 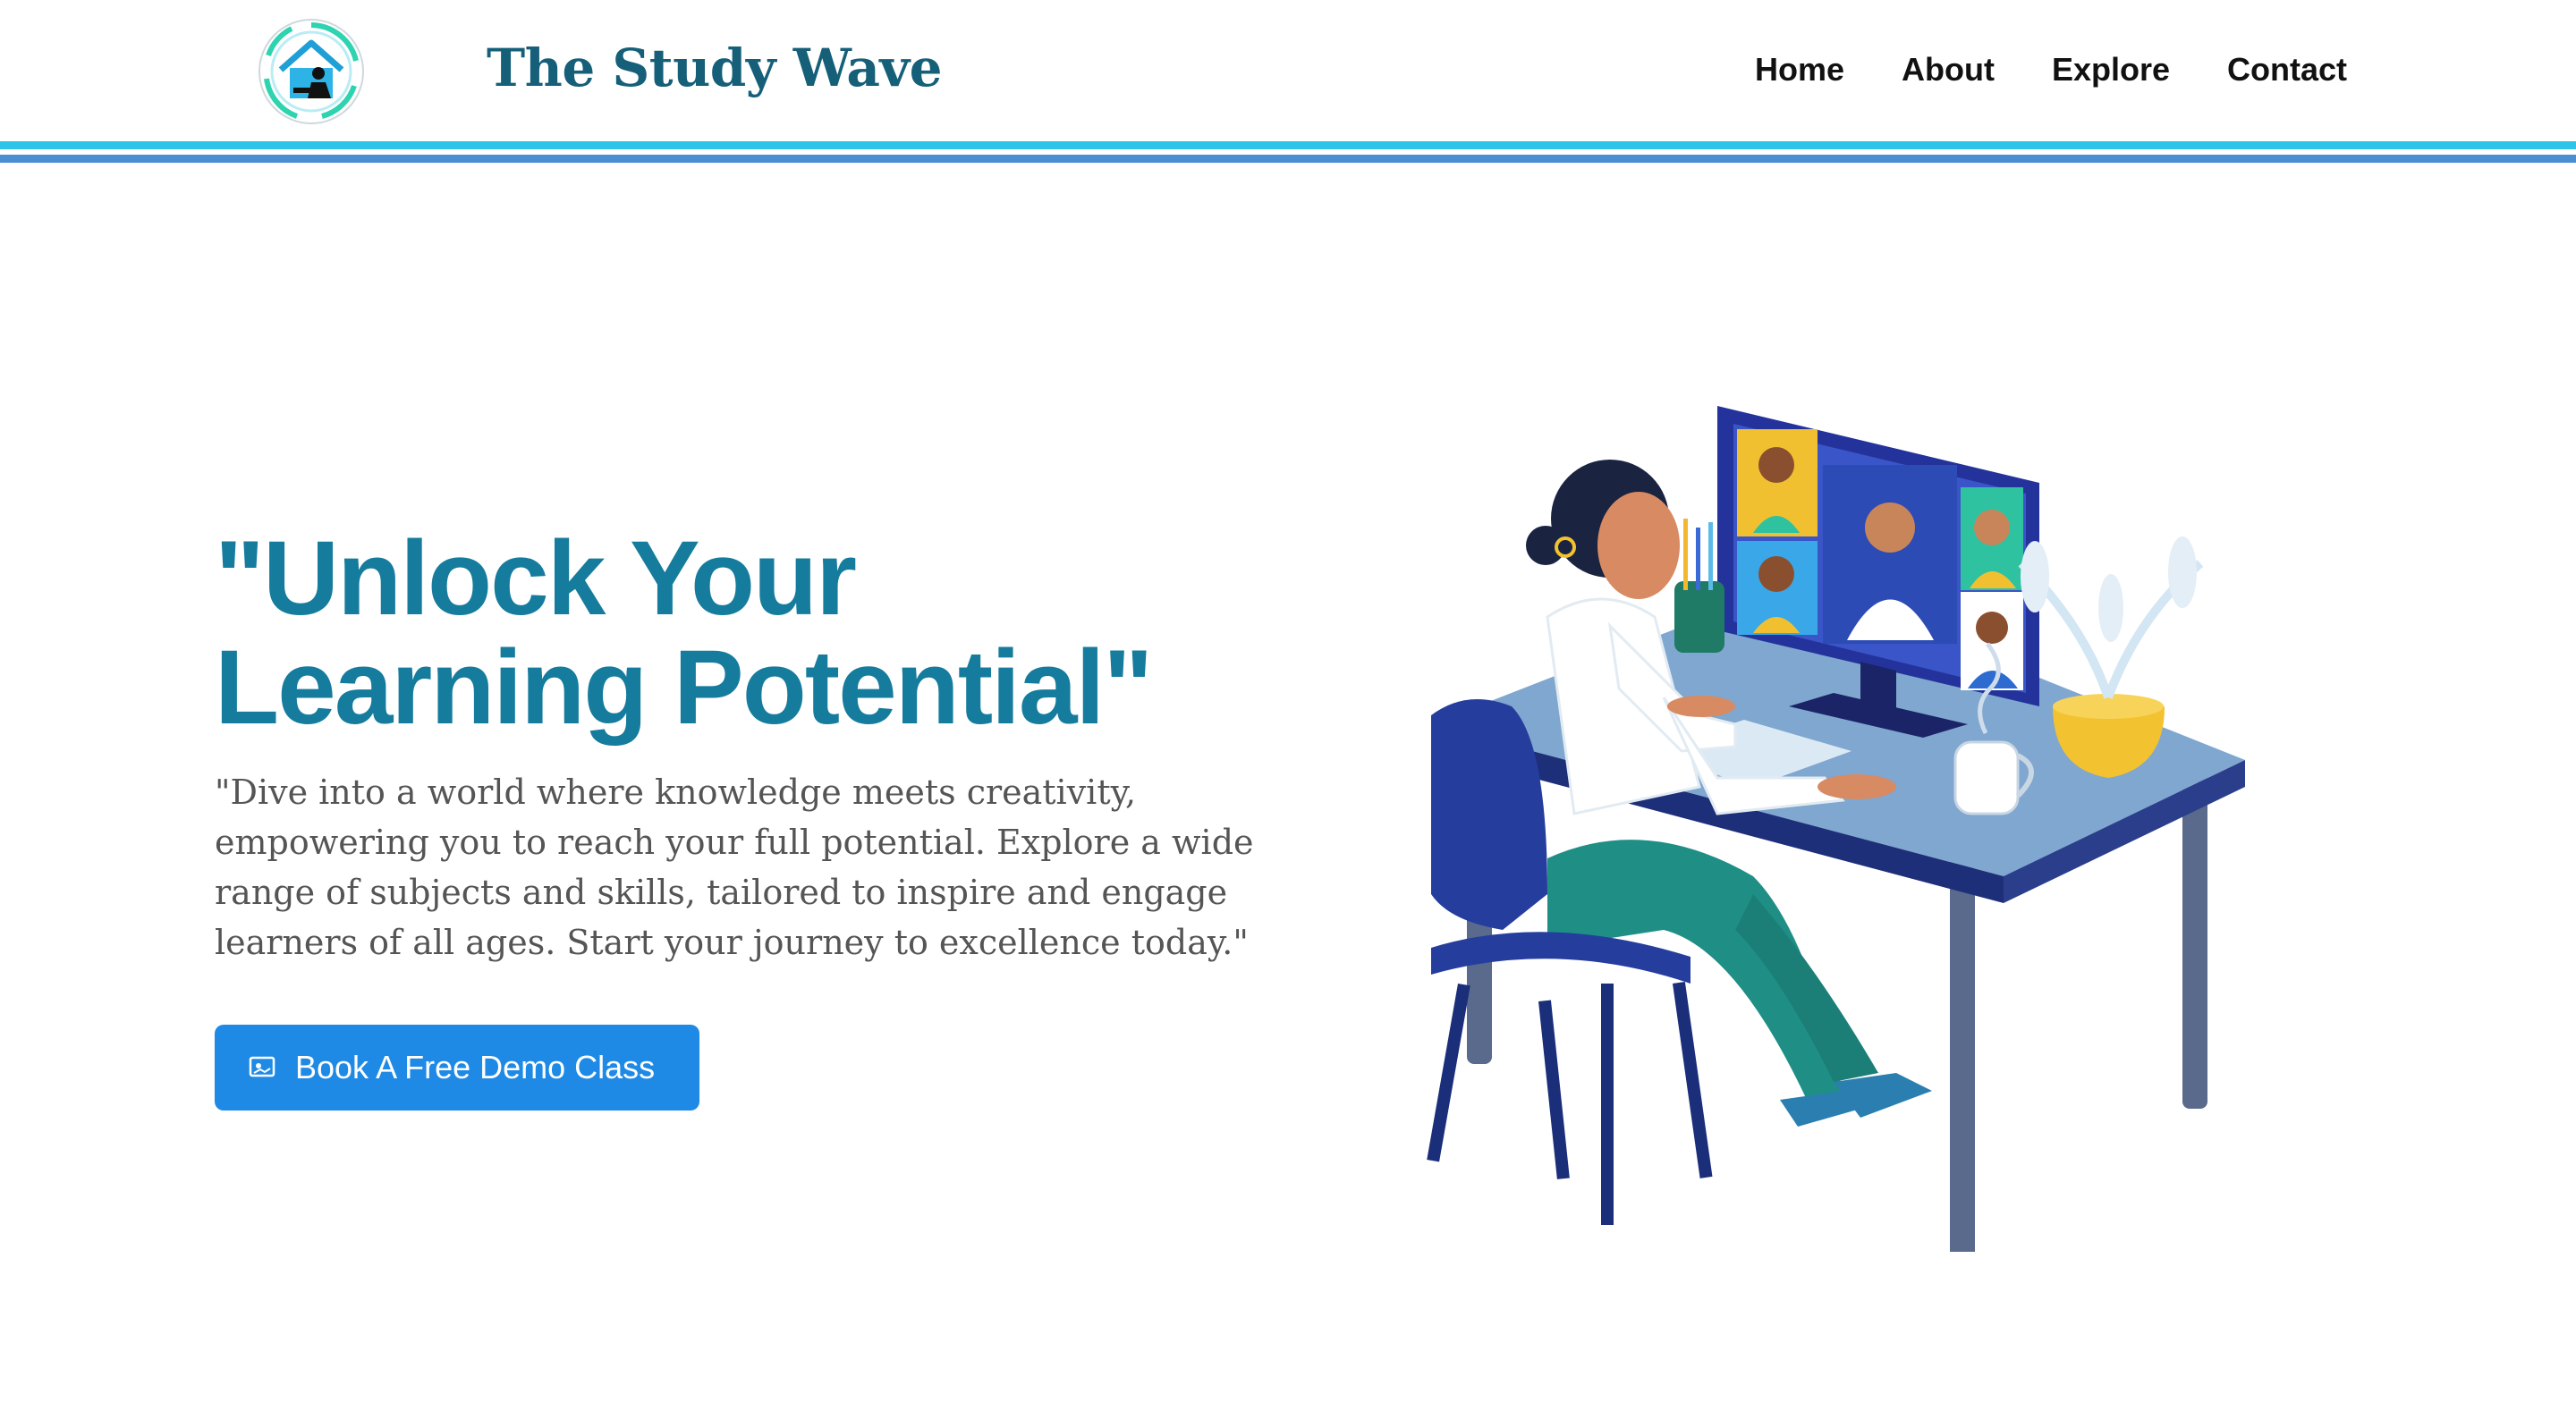 I want to click on brand-name: The Study Wave, so click(x=715, y=68).